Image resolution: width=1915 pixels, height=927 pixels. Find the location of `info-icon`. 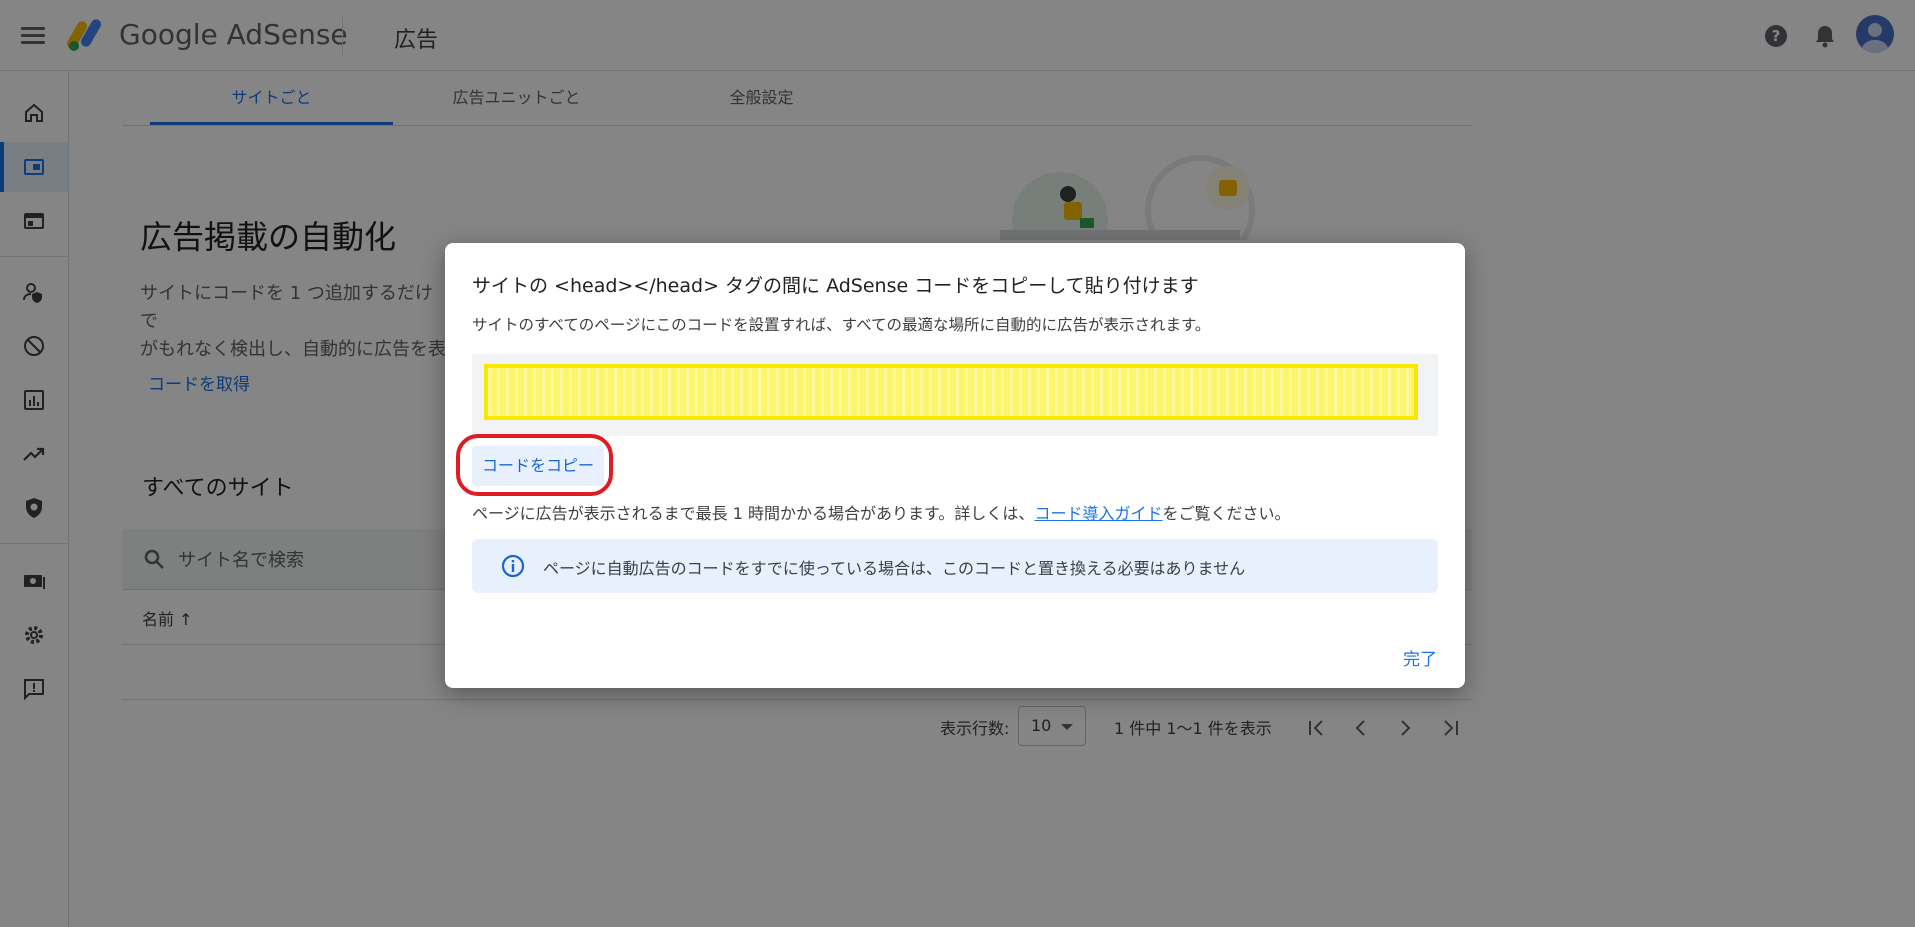

info-icon is located at coordinates (513, 566).